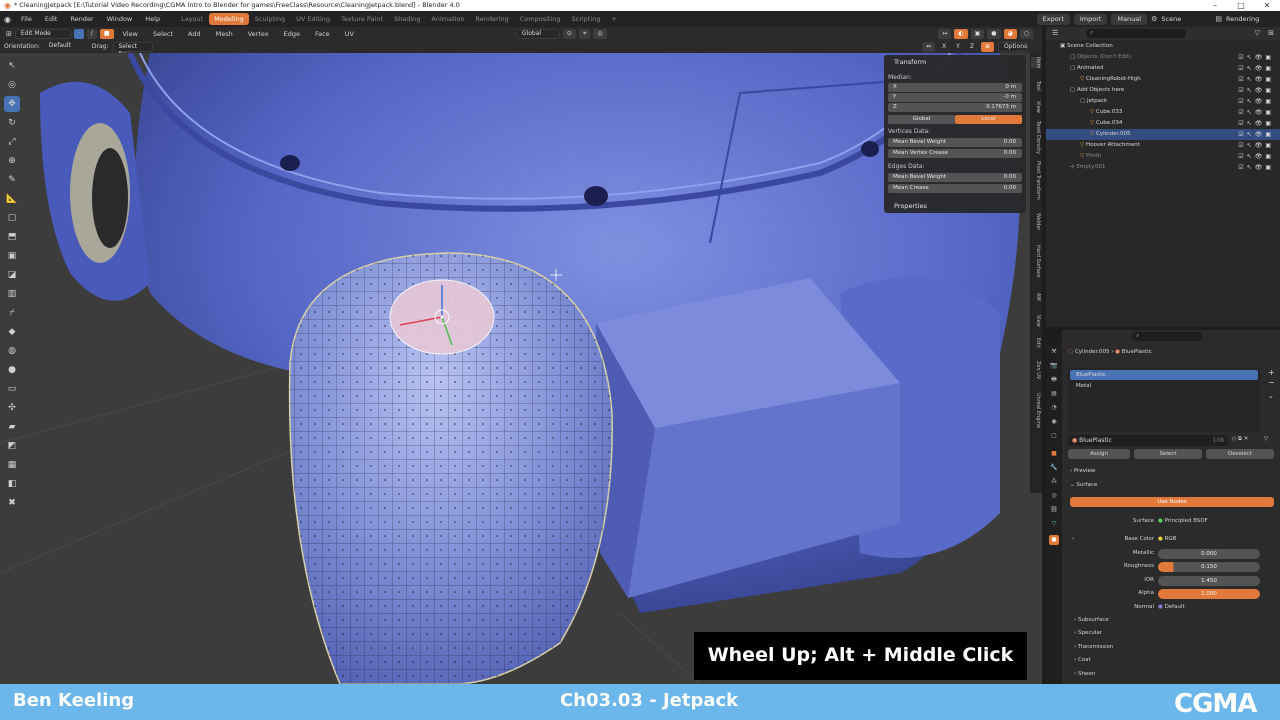 The image size is (1280, 720). What do you see at coordinates (1209, 554) in the screenshot?
I see `metallic-slider: 0.000` at bounding box center [1209, 554].